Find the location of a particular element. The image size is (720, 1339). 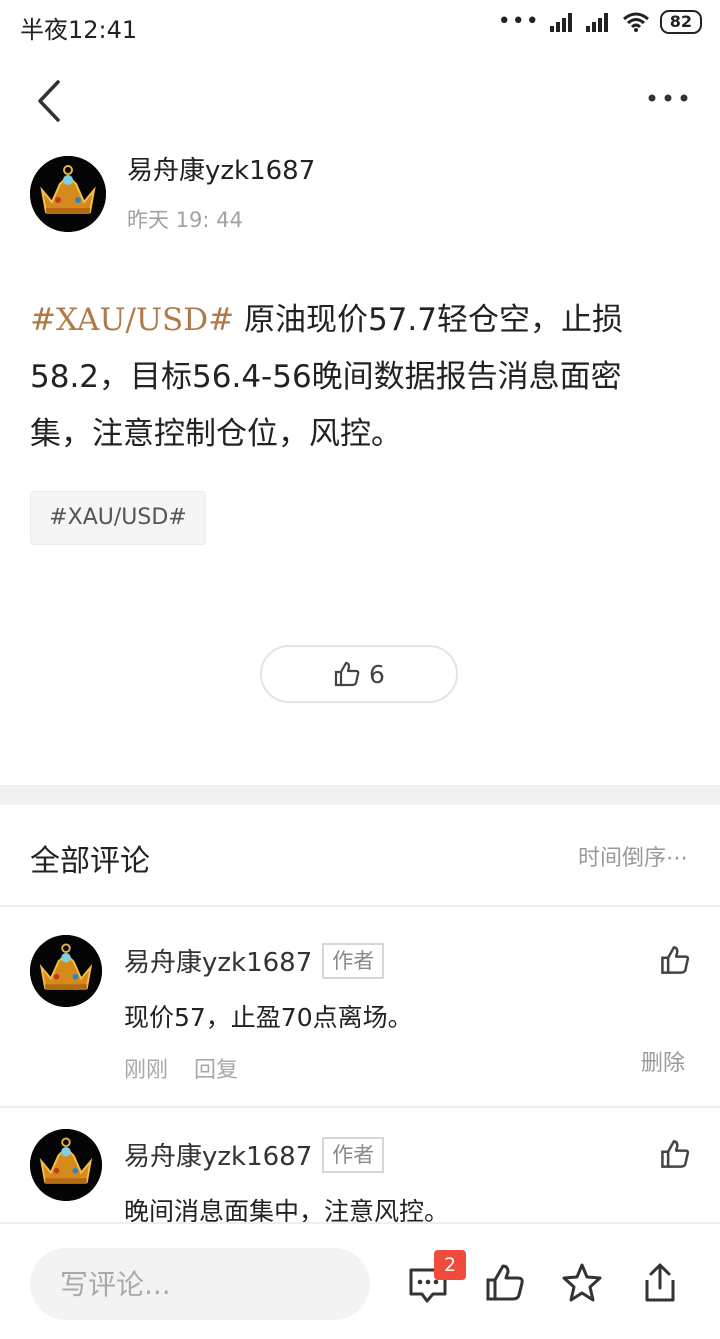

reply-button: 回复 is located at coordinates (216, 1068).